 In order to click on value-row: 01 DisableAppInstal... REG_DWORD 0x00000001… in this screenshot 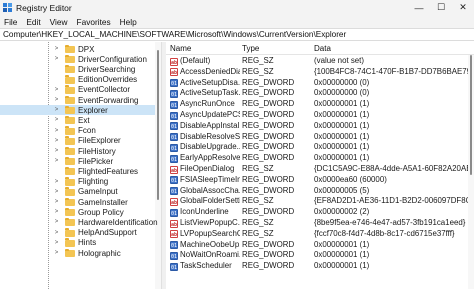, I will do `click(317, 126)`.